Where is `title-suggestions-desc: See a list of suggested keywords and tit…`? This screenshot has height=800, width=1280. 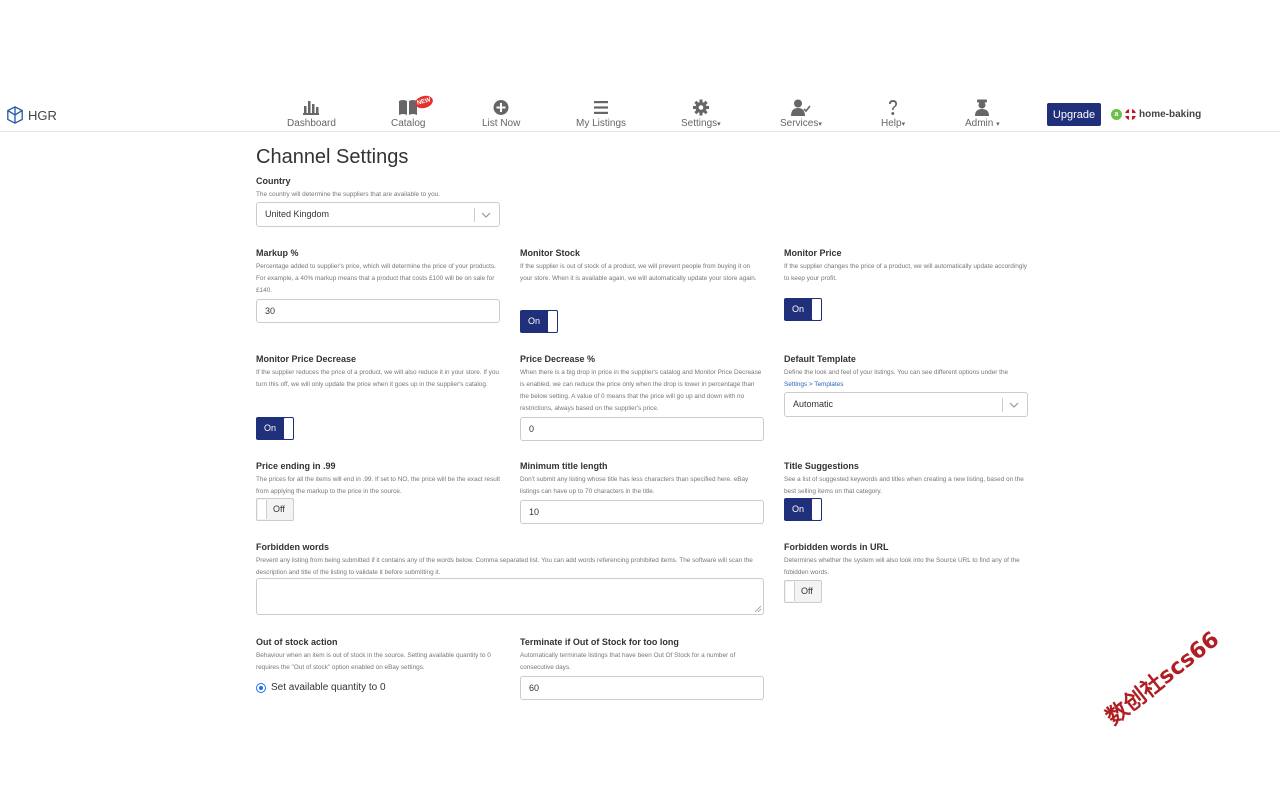
title-suggestions-desc: See a list of suggested keywords and tit… is located at coordinates (904, 485).